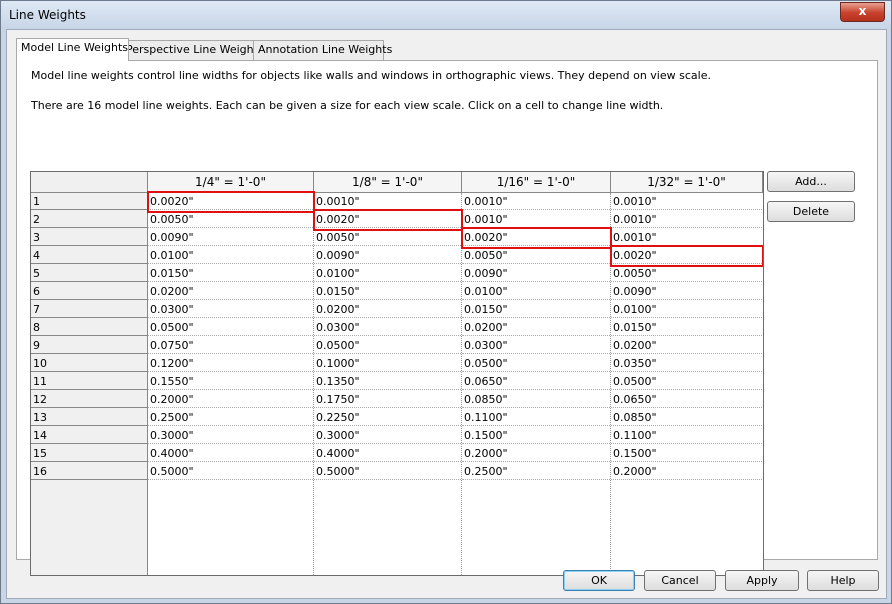  What do you see at coordinates (387, 363) in the screenshot?
I see `table-cell: 0.1000"` at bounding box center [387, 363].